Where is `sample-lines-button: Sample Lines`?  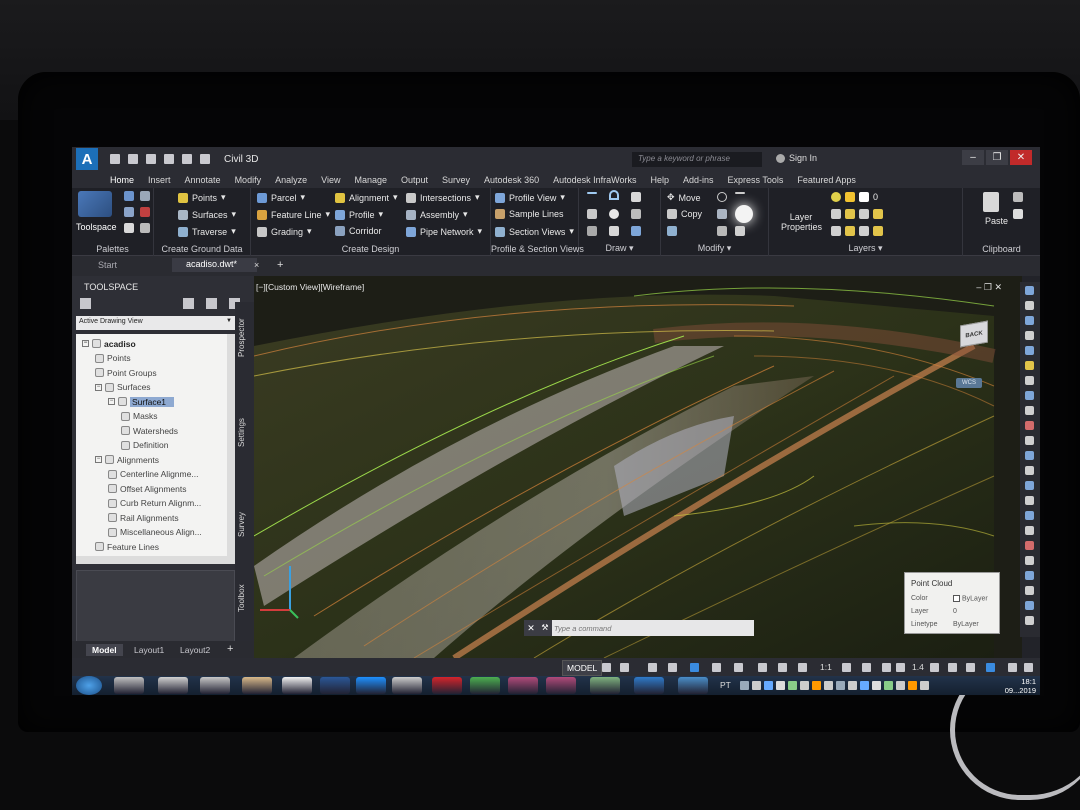 sample-lines-button: Sample Lines is located at coordinates (529, 214).